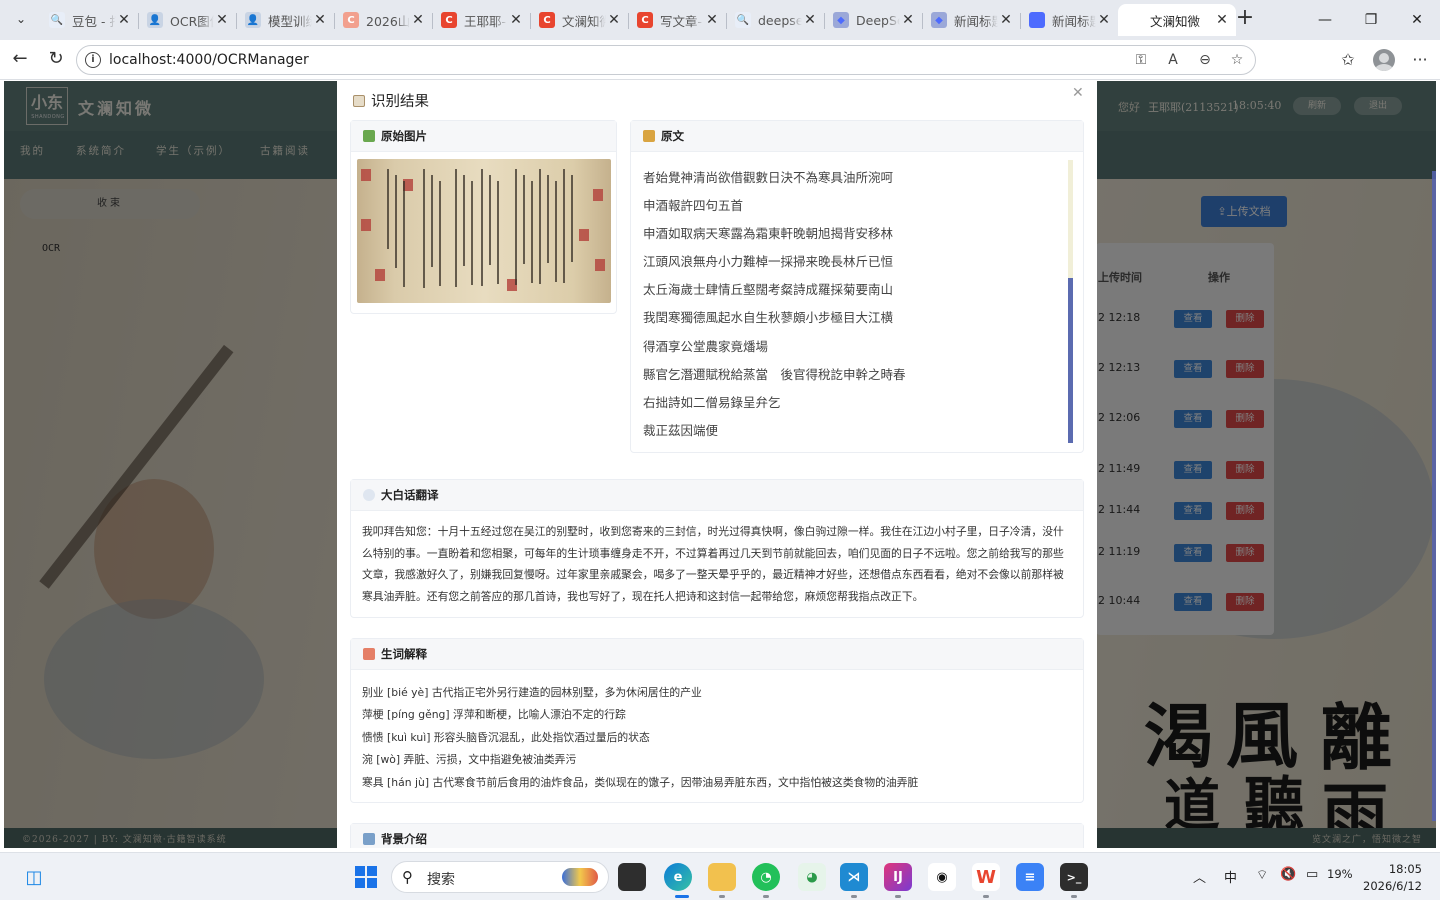 This screenshot has width=1440, height=900. I want to click on original-text-line: 江頭风浪無舟小力難棹一採掃来晚長林斤已恒, so click(768, 262).